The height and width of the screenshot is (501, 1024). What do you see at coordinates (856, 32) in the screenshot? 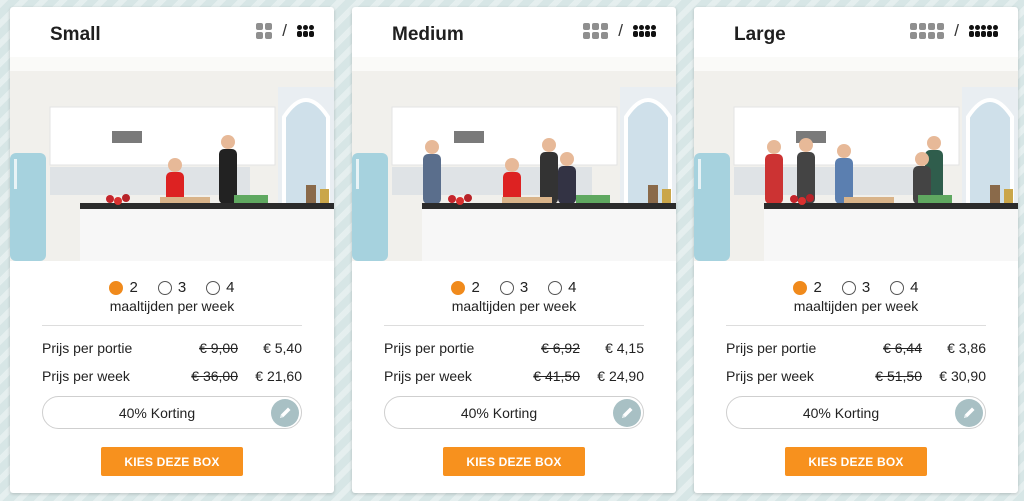
I see `card-header: Large /` at bounding box center [856, 32].